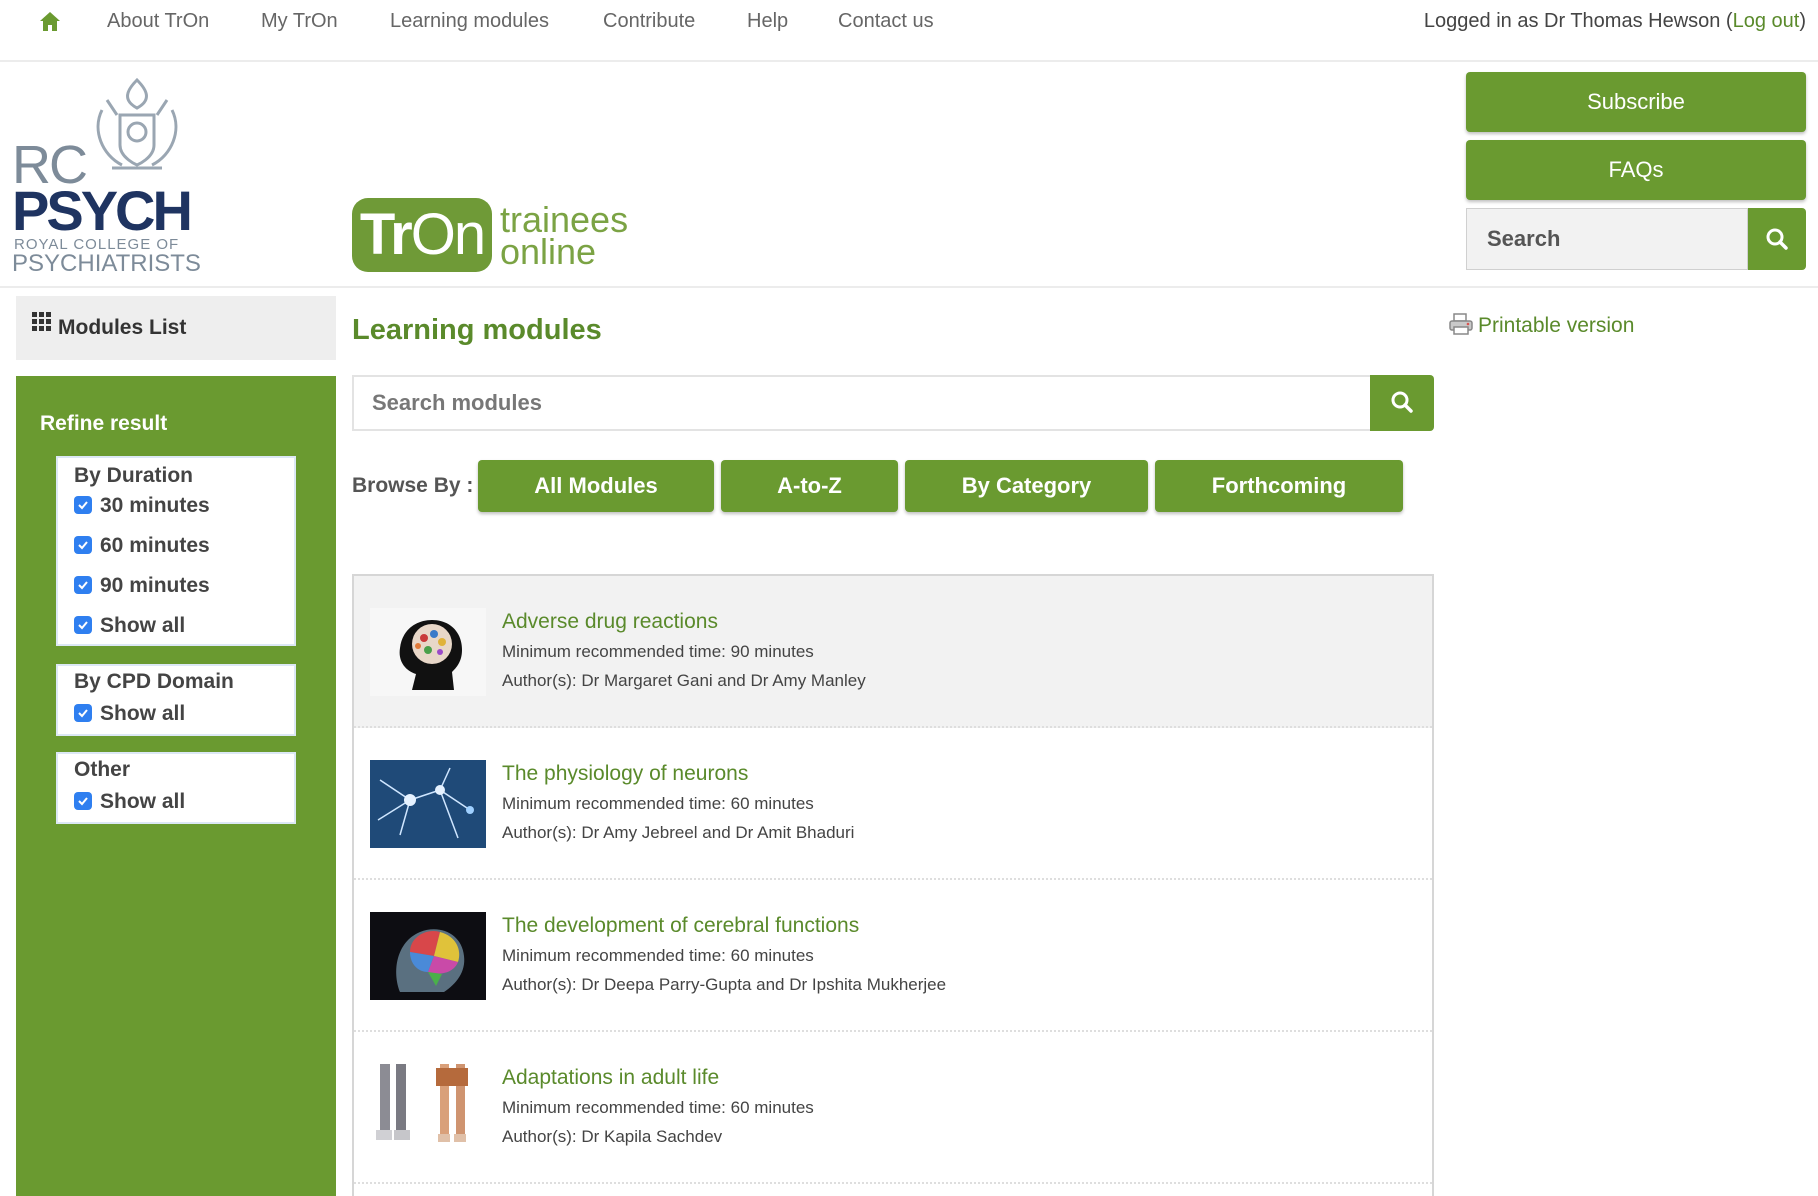 The image size is (1818, 1196). Describe the element at coordinates (299, 21) in the screenshot. I see `nav-my-tron: My TrOn` at that location.